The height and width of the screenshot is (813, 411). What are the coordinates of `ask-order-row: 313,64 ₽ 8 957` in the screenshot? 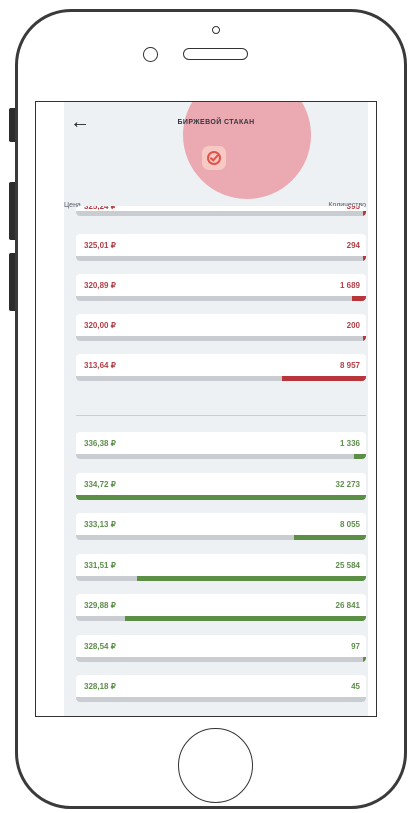 It's located at (221, 367).